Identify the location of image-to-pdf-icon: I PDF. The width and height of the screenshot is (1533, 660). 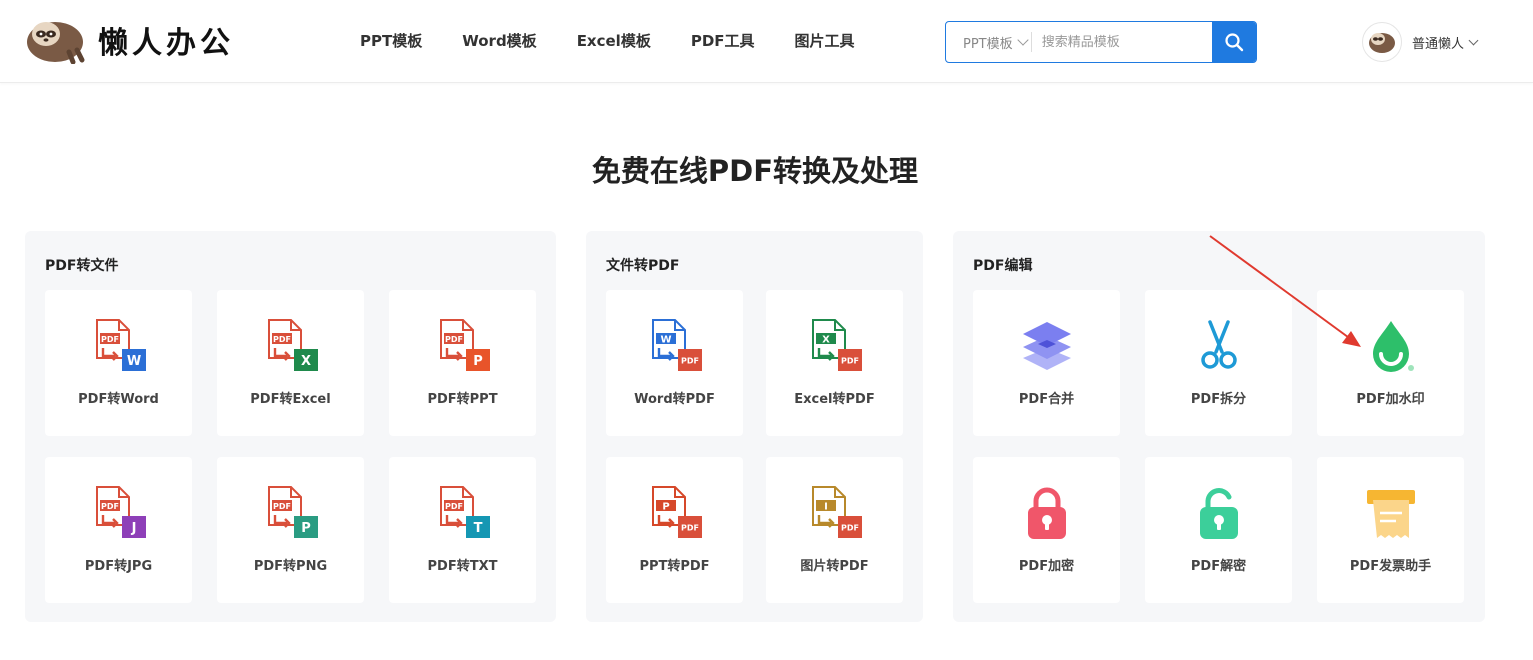
(836, 512).